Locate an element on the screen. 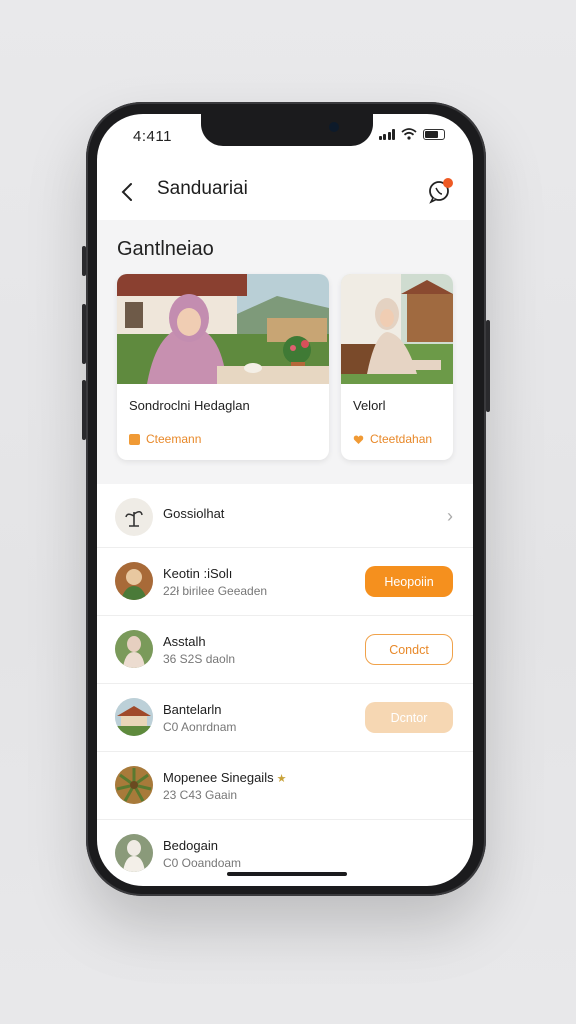  page-title: Sanduariai is located at coordinates (202, 188).